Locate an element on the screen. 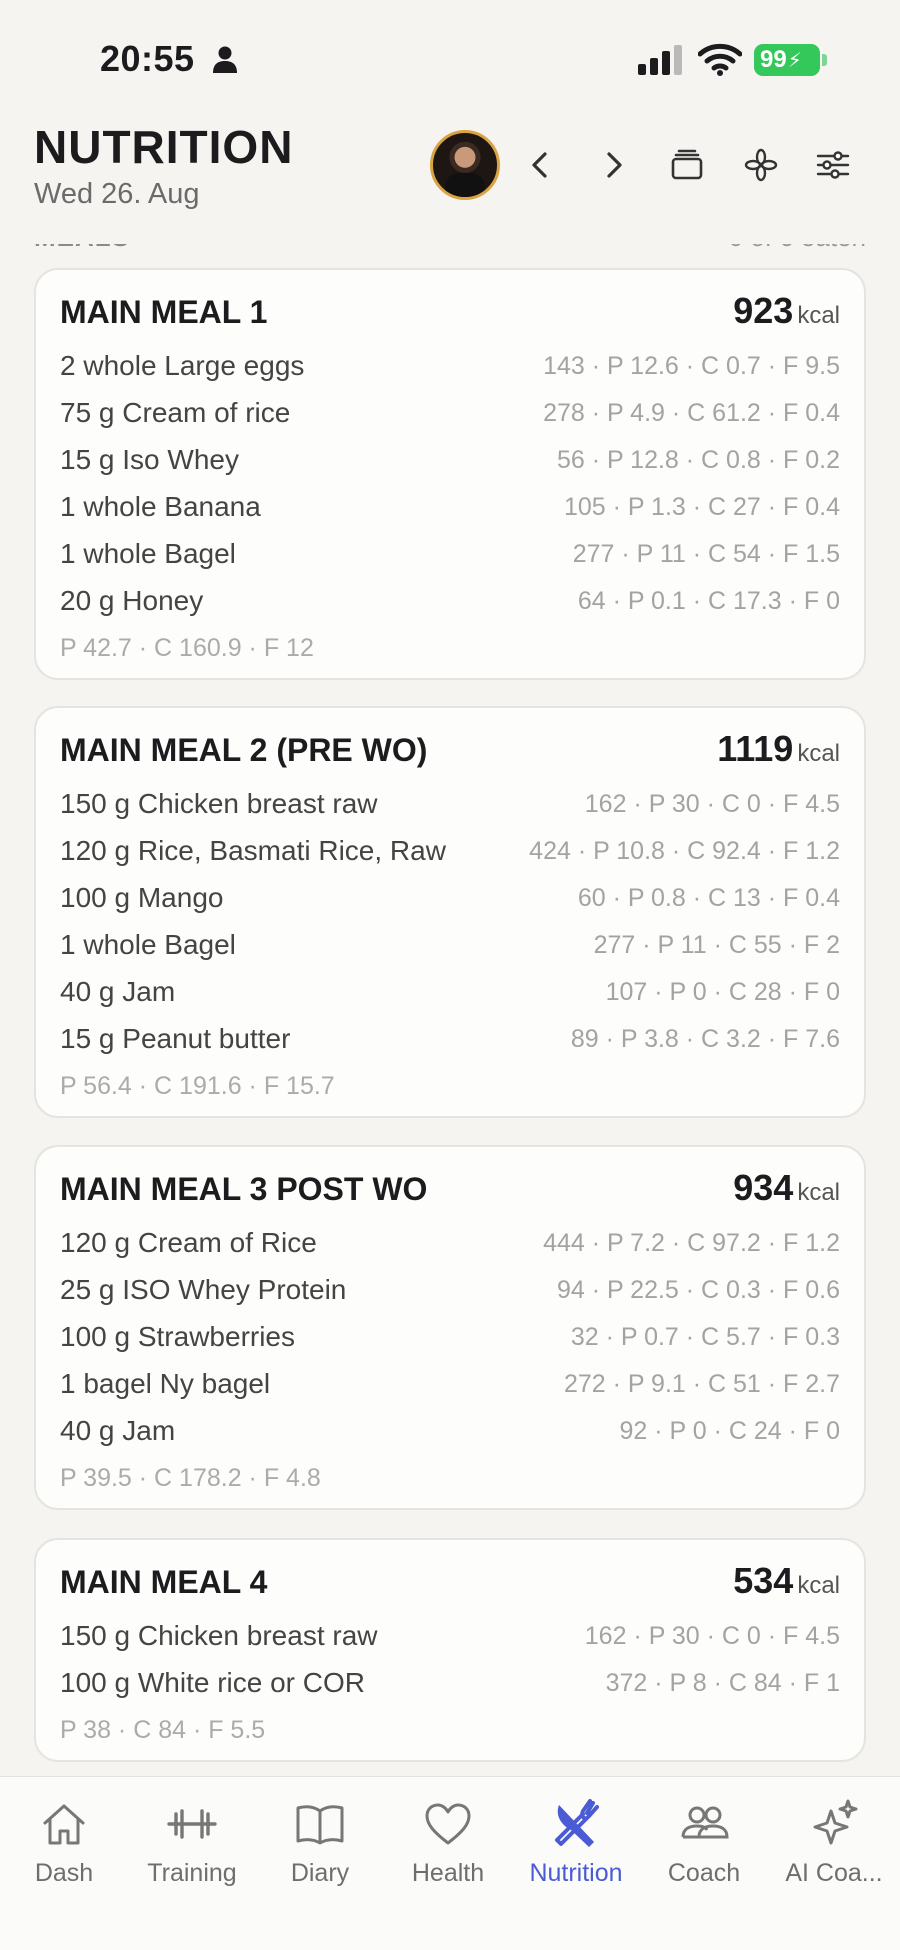  food-item-name: 20 g Honey is located at coordinates (132, 600).